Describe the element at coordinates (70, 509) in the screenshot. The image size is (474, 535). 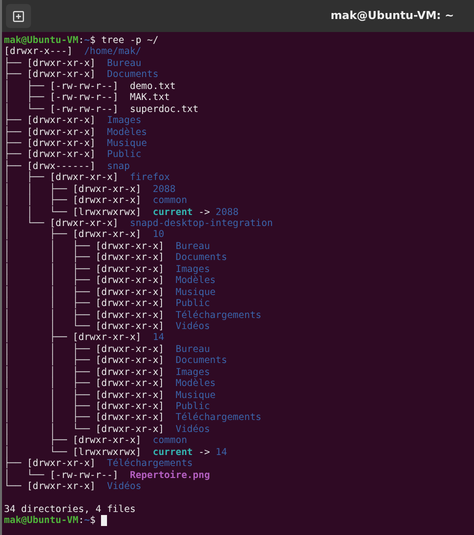
I see `summary-text: 34 directories, 4 files` at that location.